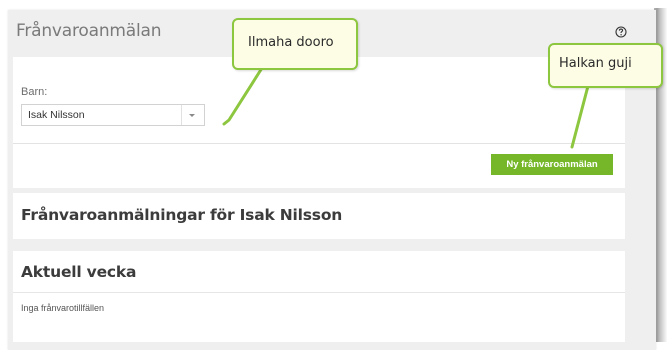 The image size is (667, 350). I want to click on absences-title: Frånvaroanmälningar för Isak Nilsson, so click(182, 215).